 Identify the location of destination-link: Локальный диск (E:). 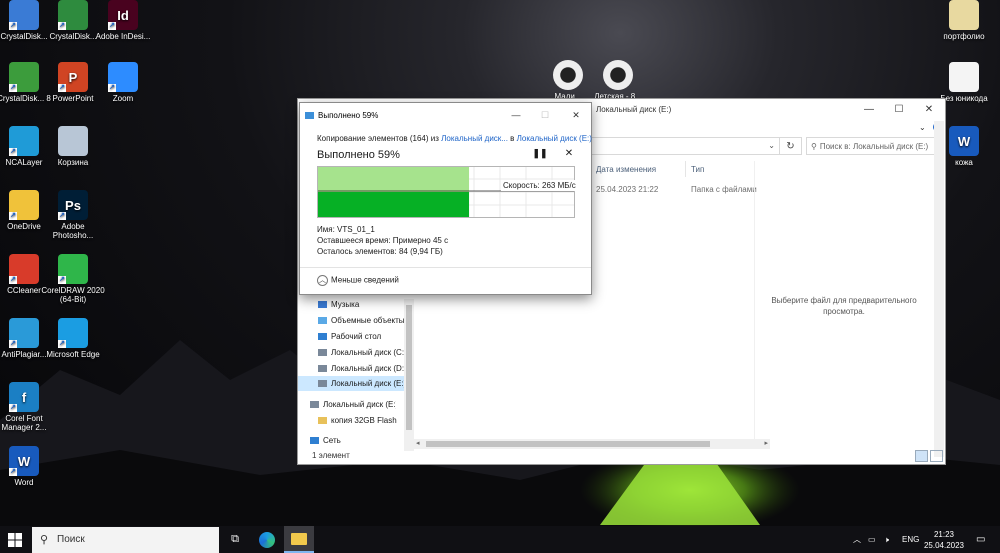
(554, 138).